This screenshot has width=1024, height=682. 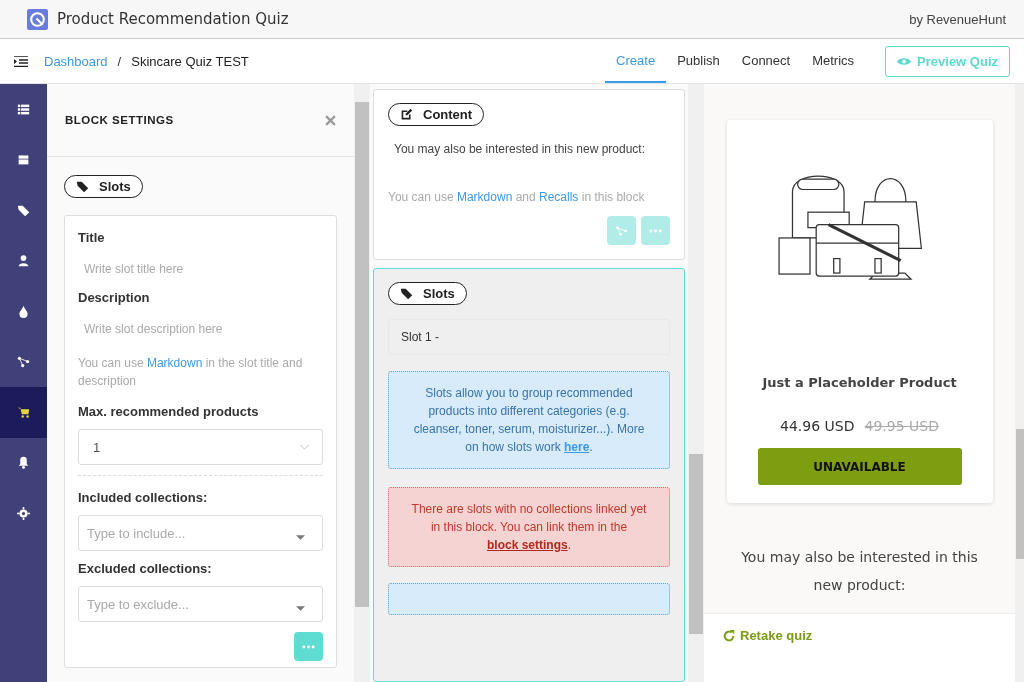 I want to click on original-price: 49.95 USD, so click(x=901, y=426).